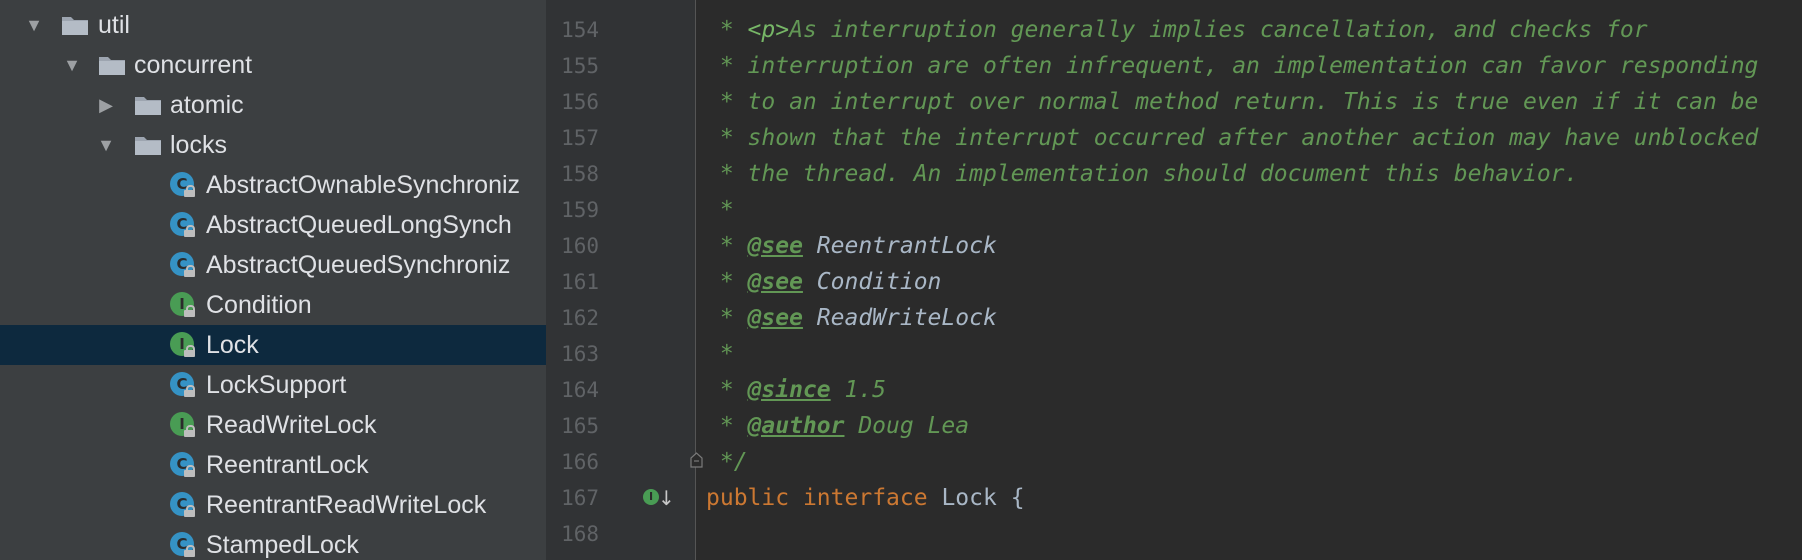 Image resolution: width=1802 pixels, height=560 pixels. Describe the element at coordinates (968, 498) in the screenshot. I see `interface-name: Lock` at that location.